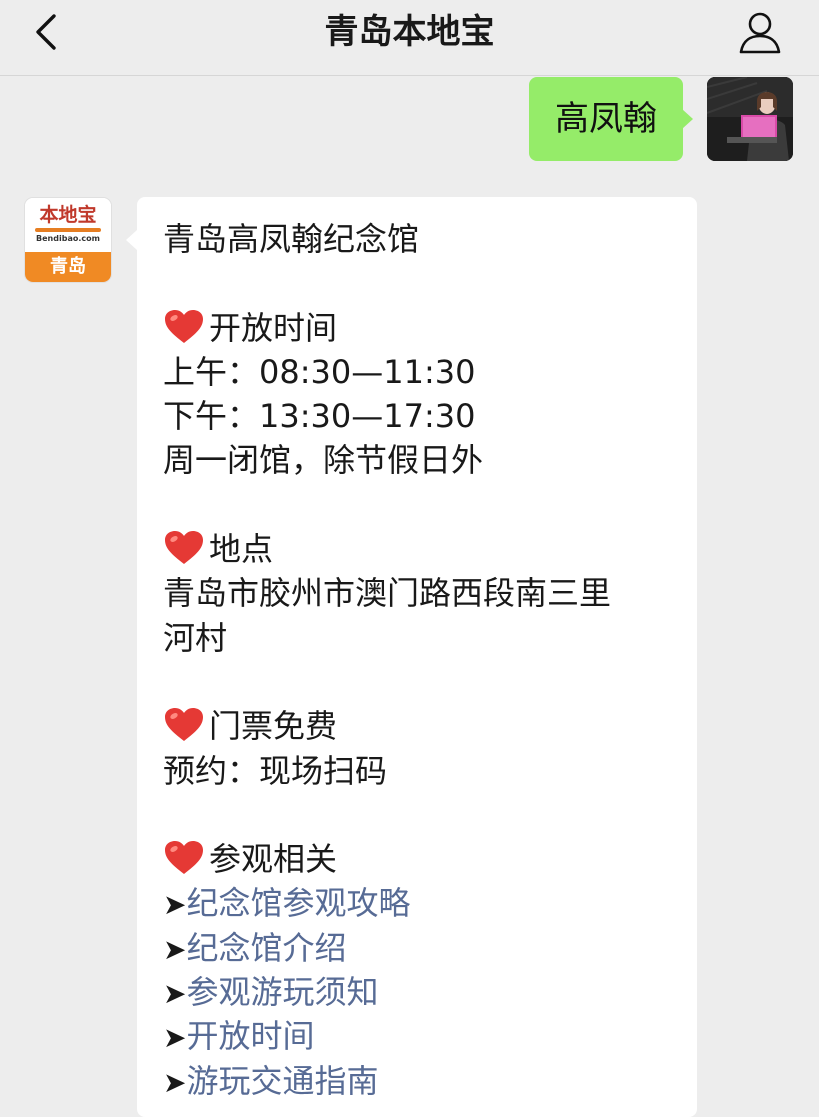 The image size is (819, 1117). I want to click on incoming-bubble-tail, so click(131, 240).